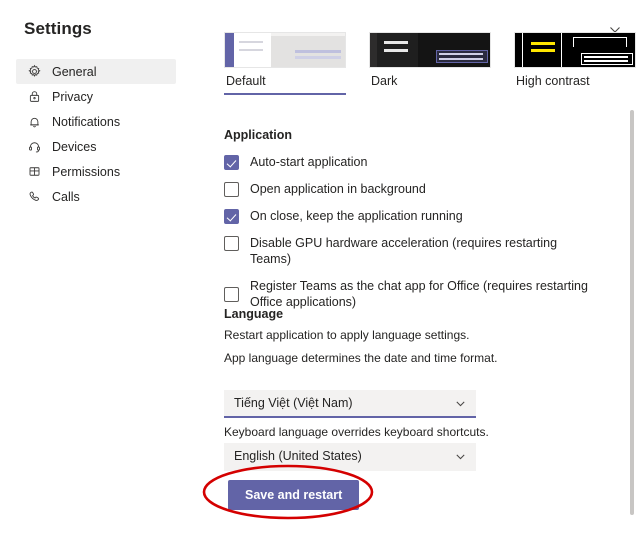 This screenshot has height=542, width=640. Describe the element at coordinates (74, 71) in the screenshot. I see `sidebar-item-label: General` at that location.